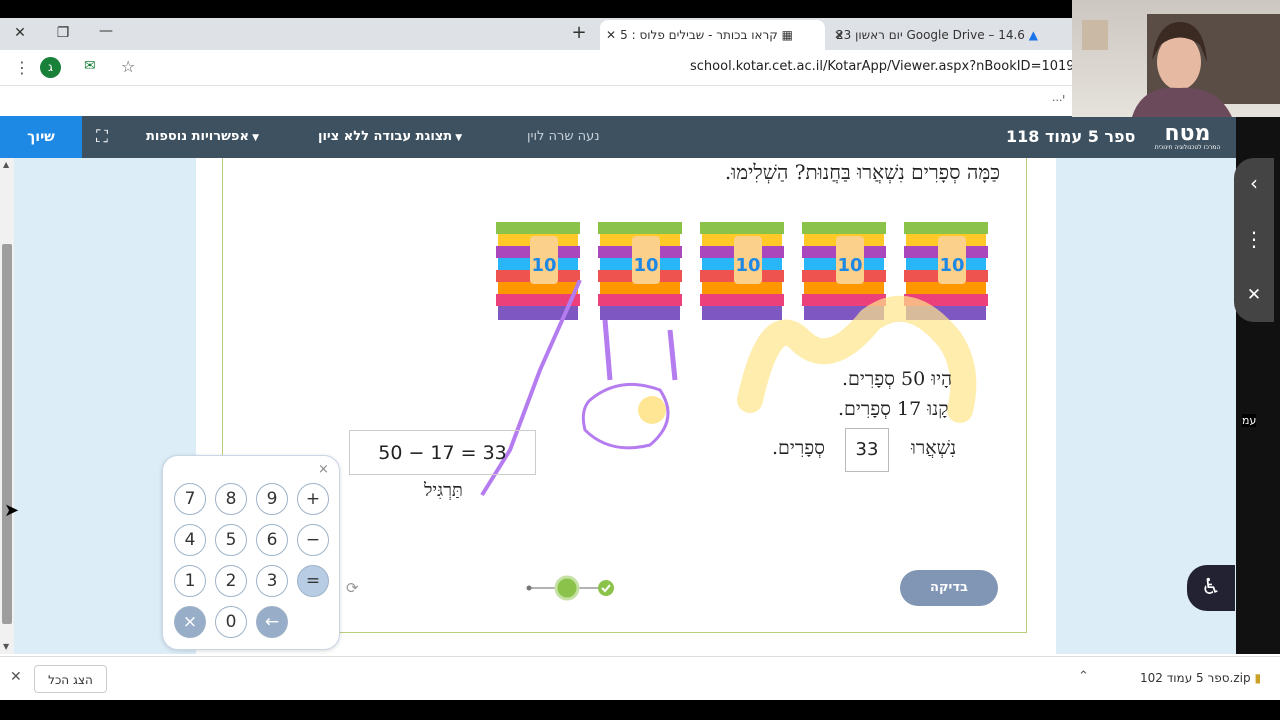 The height and width of the screenshot is (720, 1280). Describe the element at coordinates (313, 499) in the screenshot. I see `calc-key-plus: +` at that location.